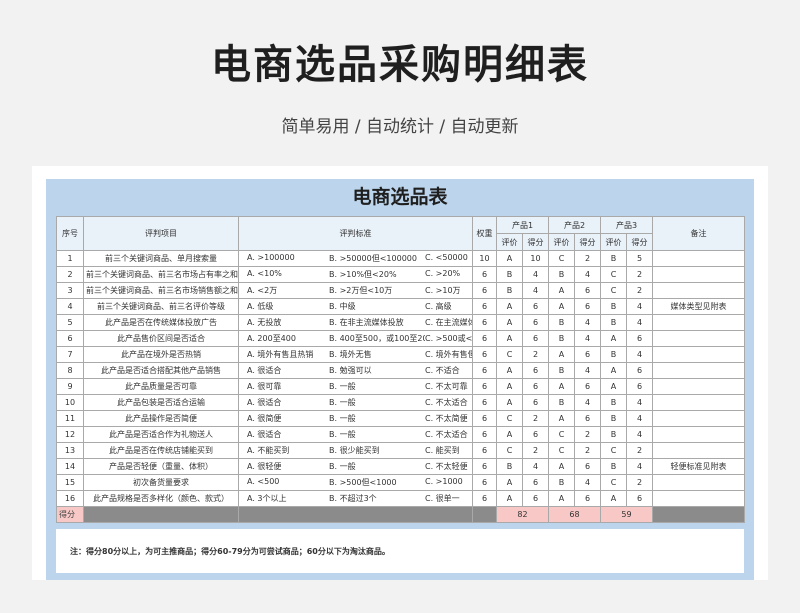 This screenshot has width=800, height=613. I want to click on row-item: 前三个关键词商品、前三名市场占有率之和, so click(161, 274).